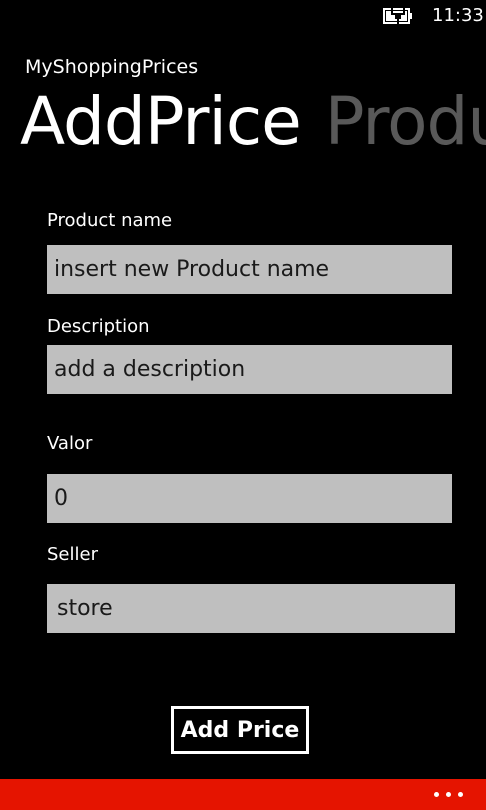 The width and height of the screenshot is (486, 810). Describe the element at coordinates (249, 369) in the screenshot. I see `description-input` at that location.